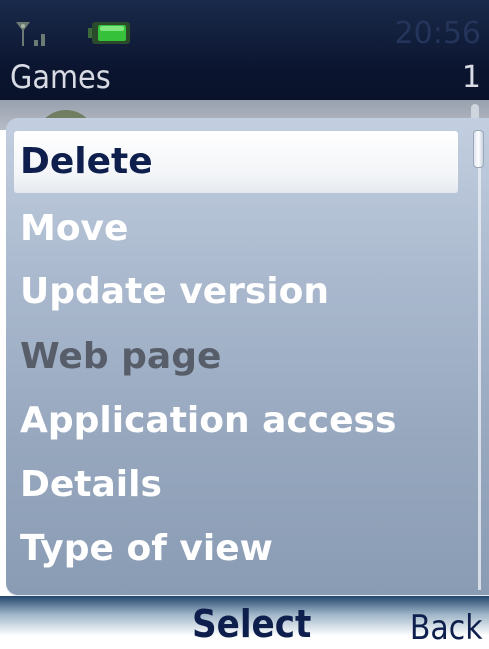 The height and width of the screenshot is (649, 489). I want to click on menu-item-label: Type of view, so click(146, 548).